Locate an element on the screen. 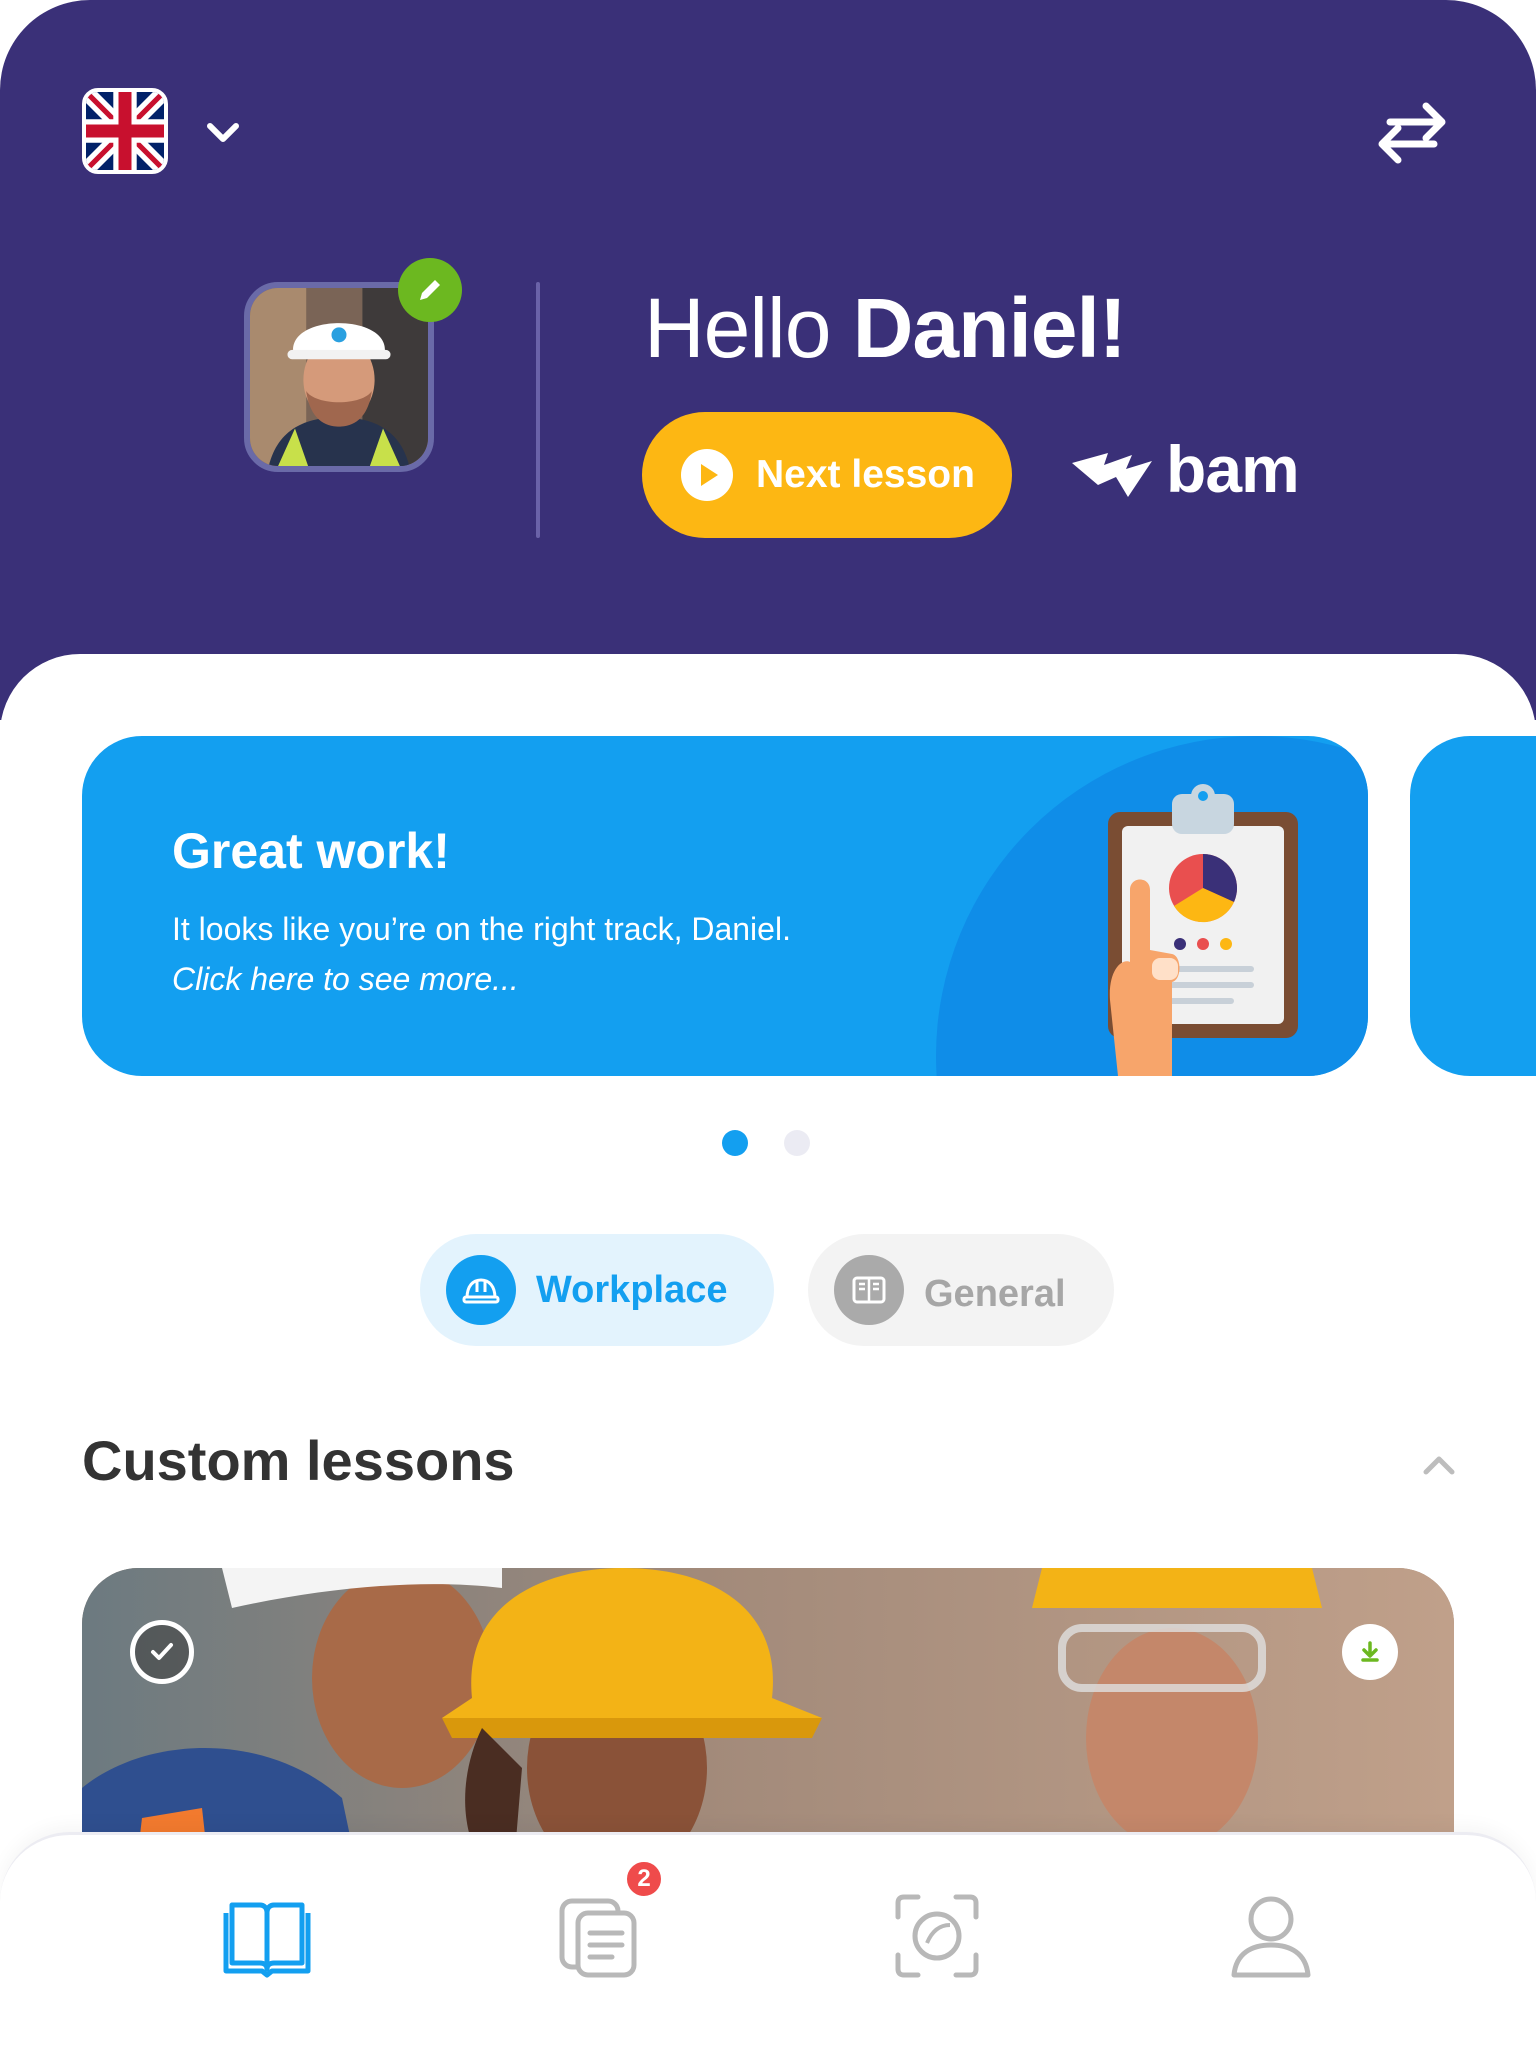  nav-lessons is located at coordinates (267, 1936).